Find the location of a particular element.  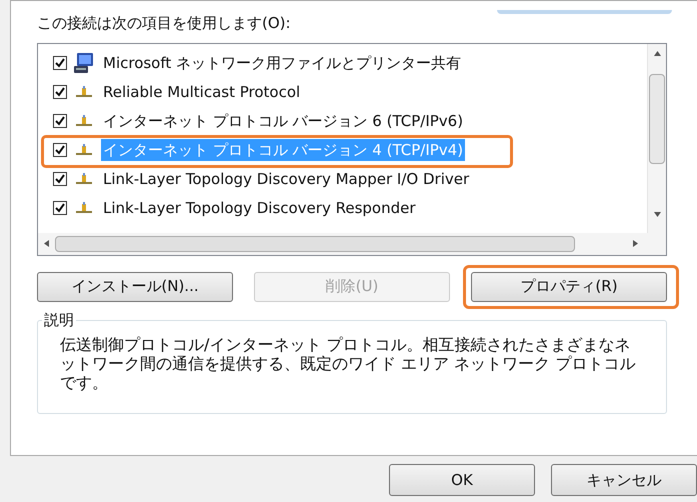

list-item: Reliable Multicast Protocol is located at coordinates (201, 92).